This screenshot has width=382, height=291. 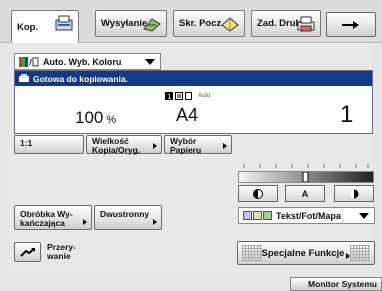 I want to click on density-auto-label: A, so click(x=305, y=193).